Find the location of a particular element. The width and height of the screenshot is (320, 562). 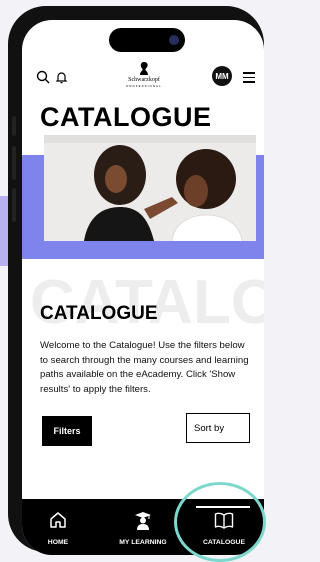

graduate-icon is located at coordinates (143, 523).